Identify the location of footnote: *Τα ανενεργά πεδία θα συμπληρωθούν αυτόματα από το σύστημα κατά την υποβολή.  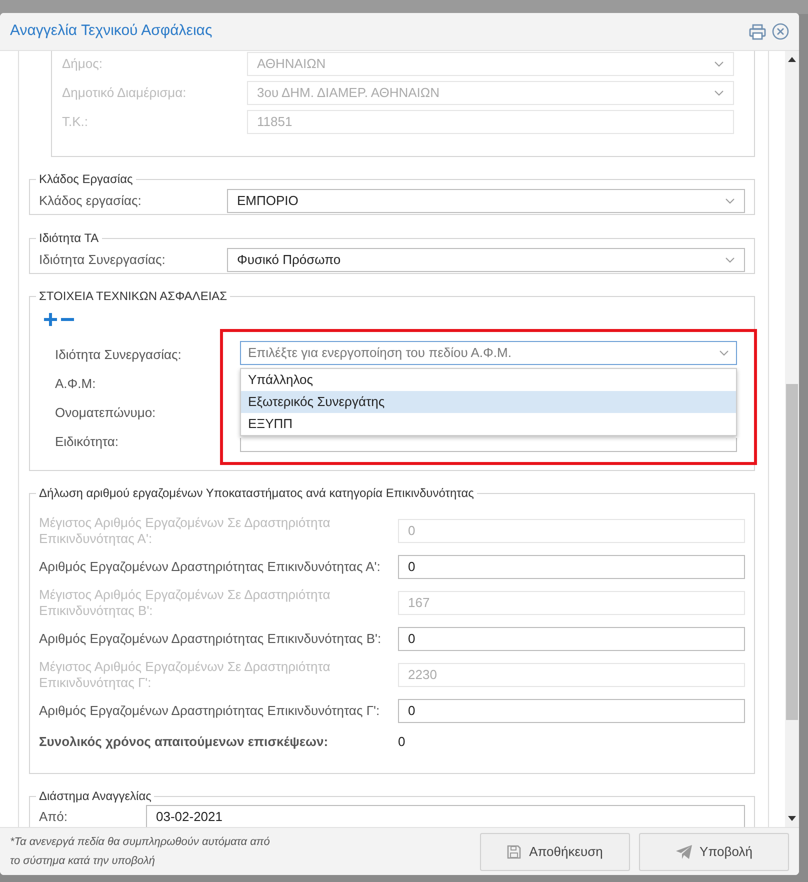
(140, 851).